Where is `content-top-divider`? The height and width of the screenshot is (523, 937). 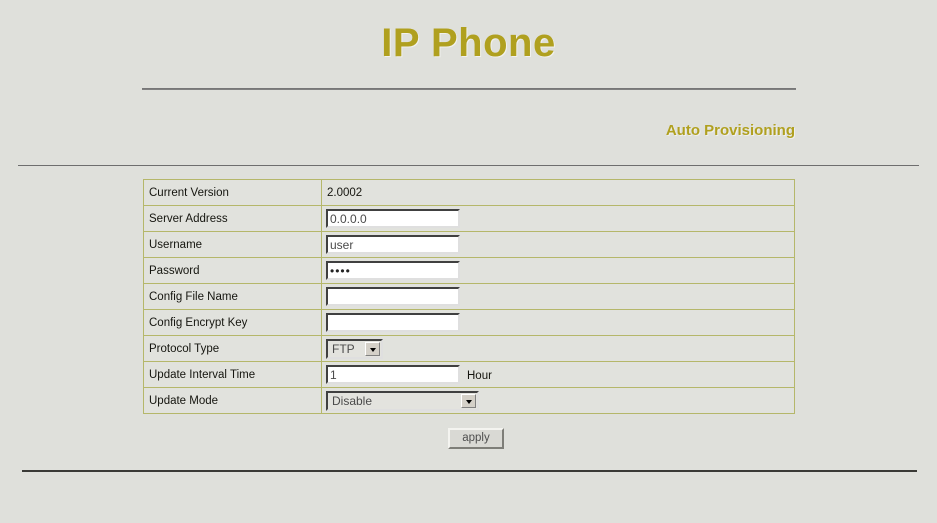
content-top-divider is located at coordinates (468, 165).